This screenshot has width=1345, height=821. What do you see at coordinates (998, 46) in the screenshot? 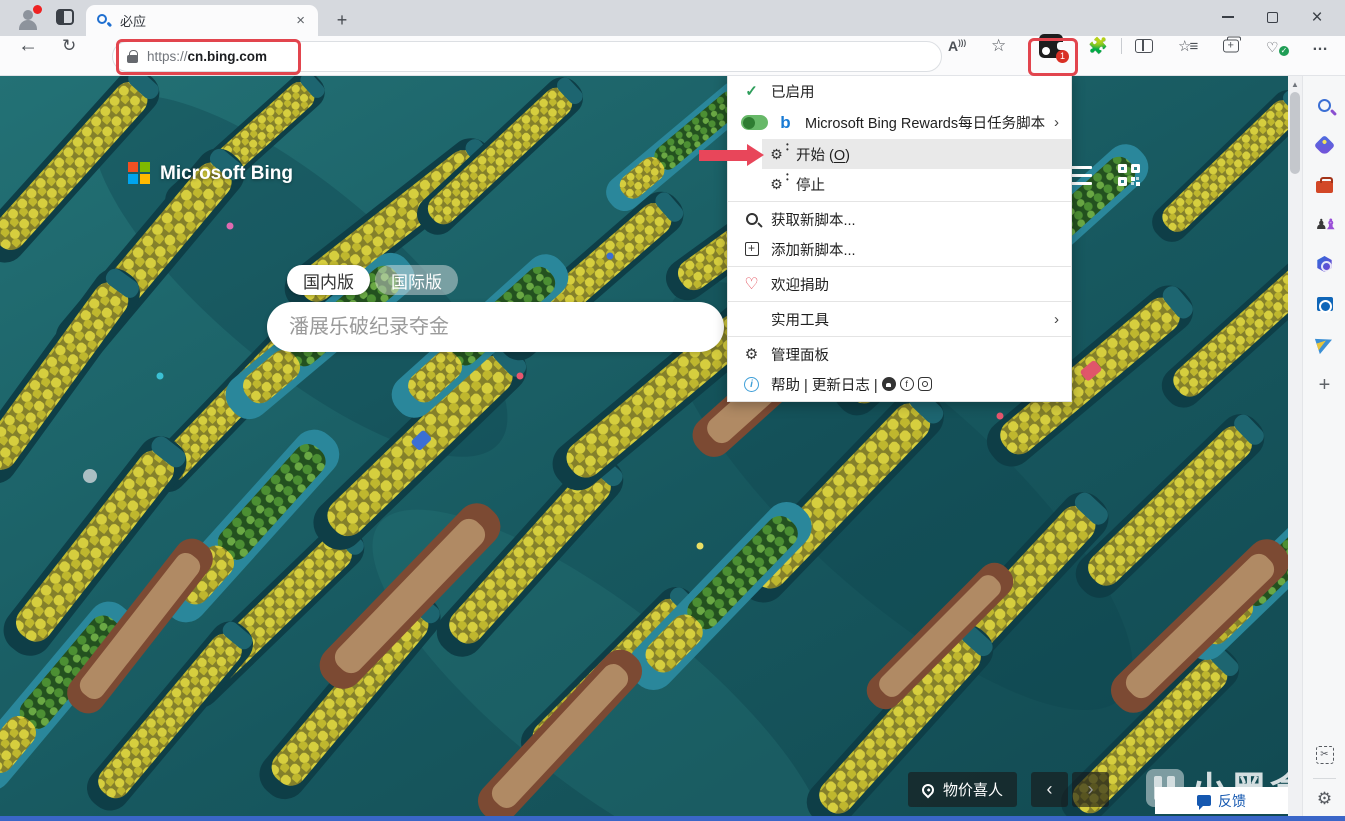
I see `favorite-star-icon: ☆` at bounding box center [998, 46].